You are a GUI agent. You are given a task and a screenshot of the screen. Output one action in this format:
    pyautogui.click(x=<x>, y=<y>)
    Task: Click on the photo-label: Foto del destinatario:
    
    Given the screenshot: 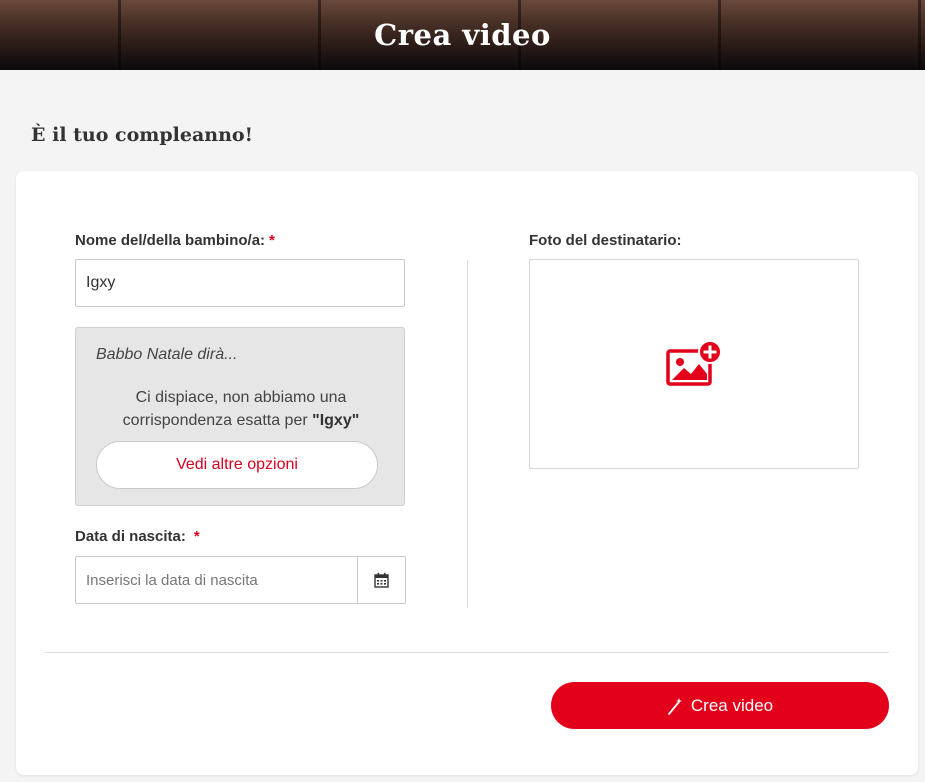 What is the action you would take?
    pyautogui.click(x=605, y=240)
    